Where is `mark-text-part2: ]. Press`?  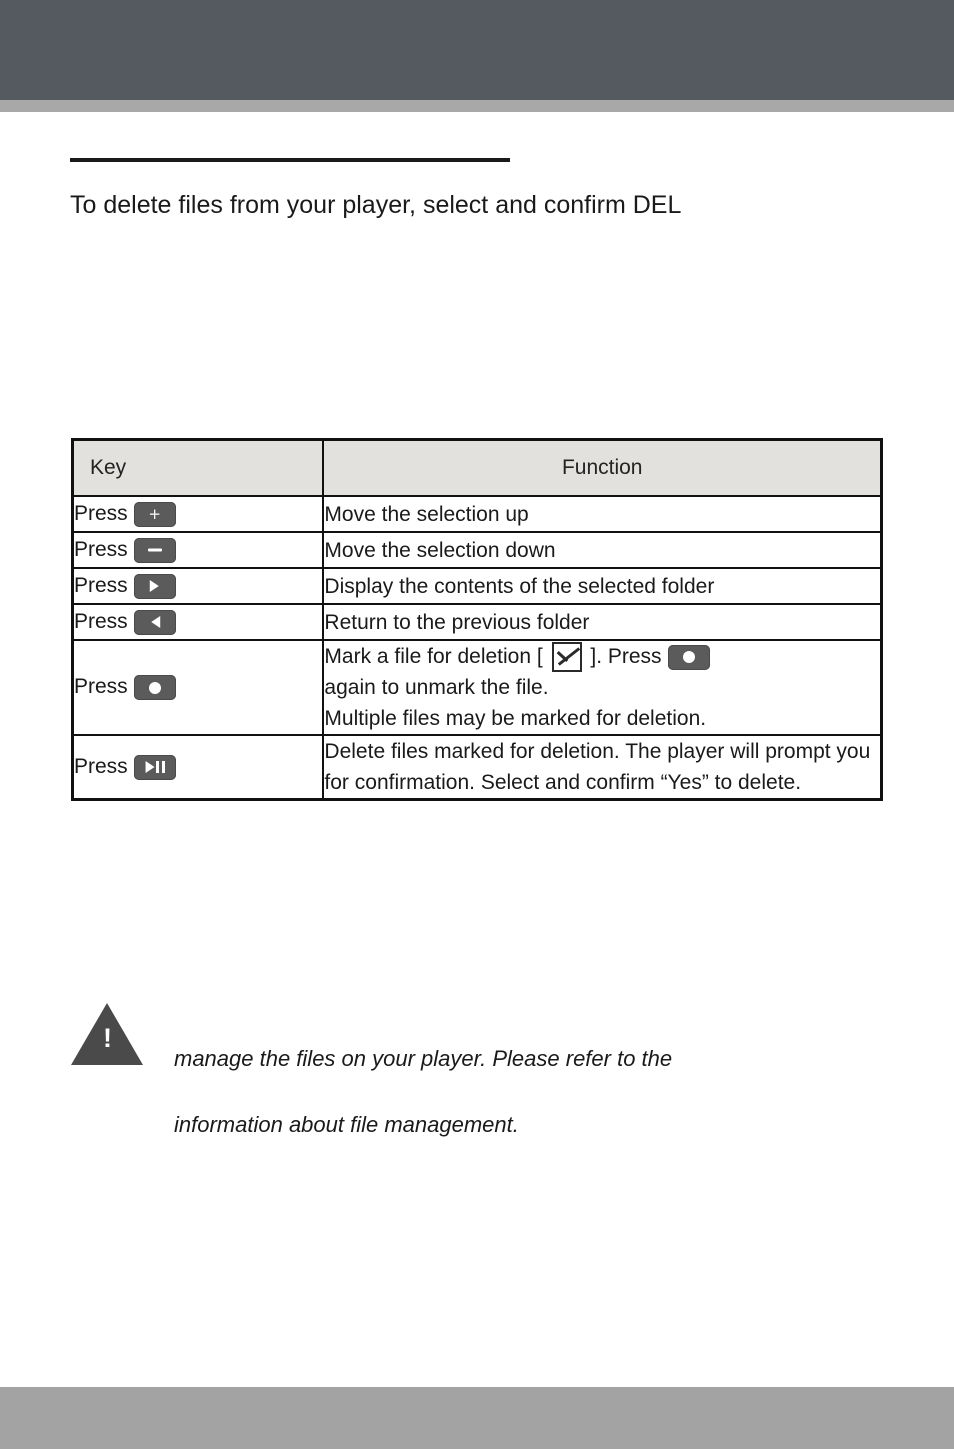 mark-text-part2: ]. Press is located at coordinates (626, 656).